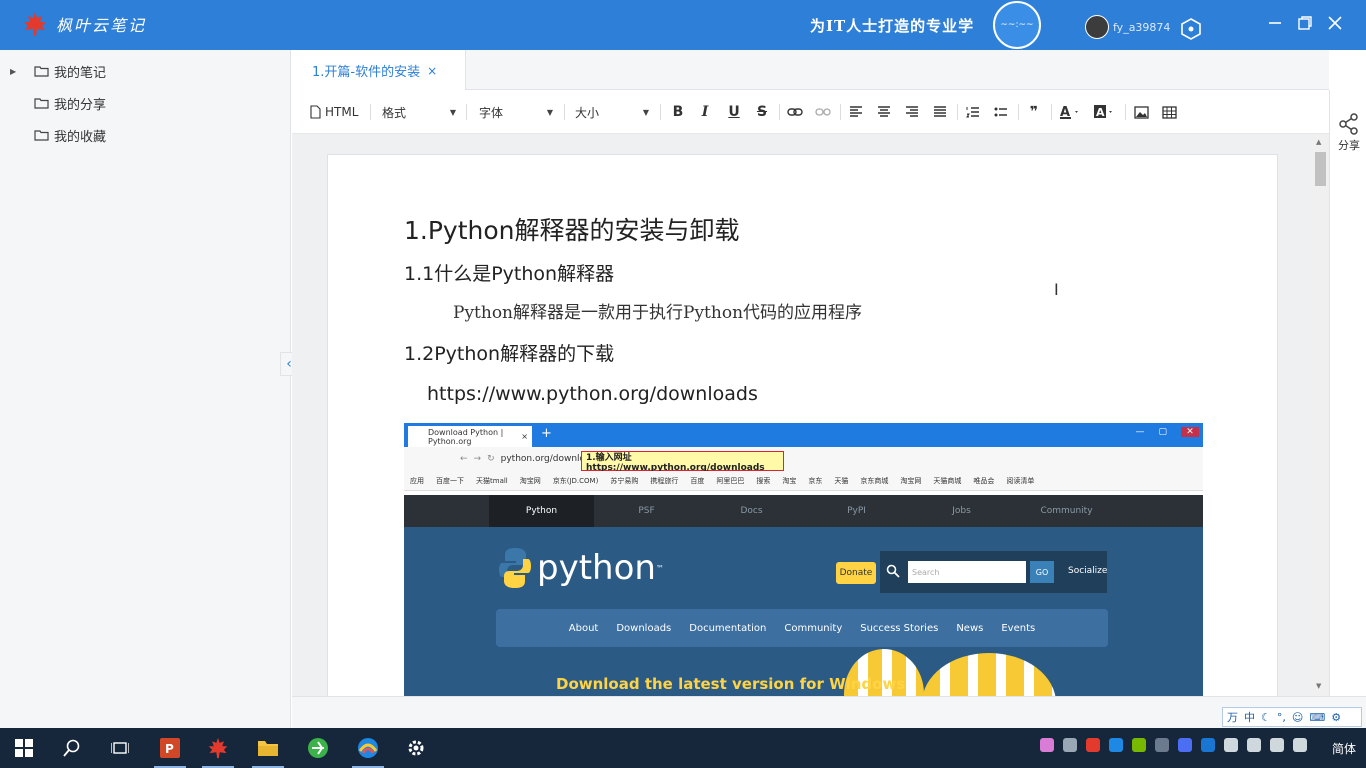 This screenshot has width=1366, height=768. I want to click on powerpoint-icon: P, so click(170, 748).